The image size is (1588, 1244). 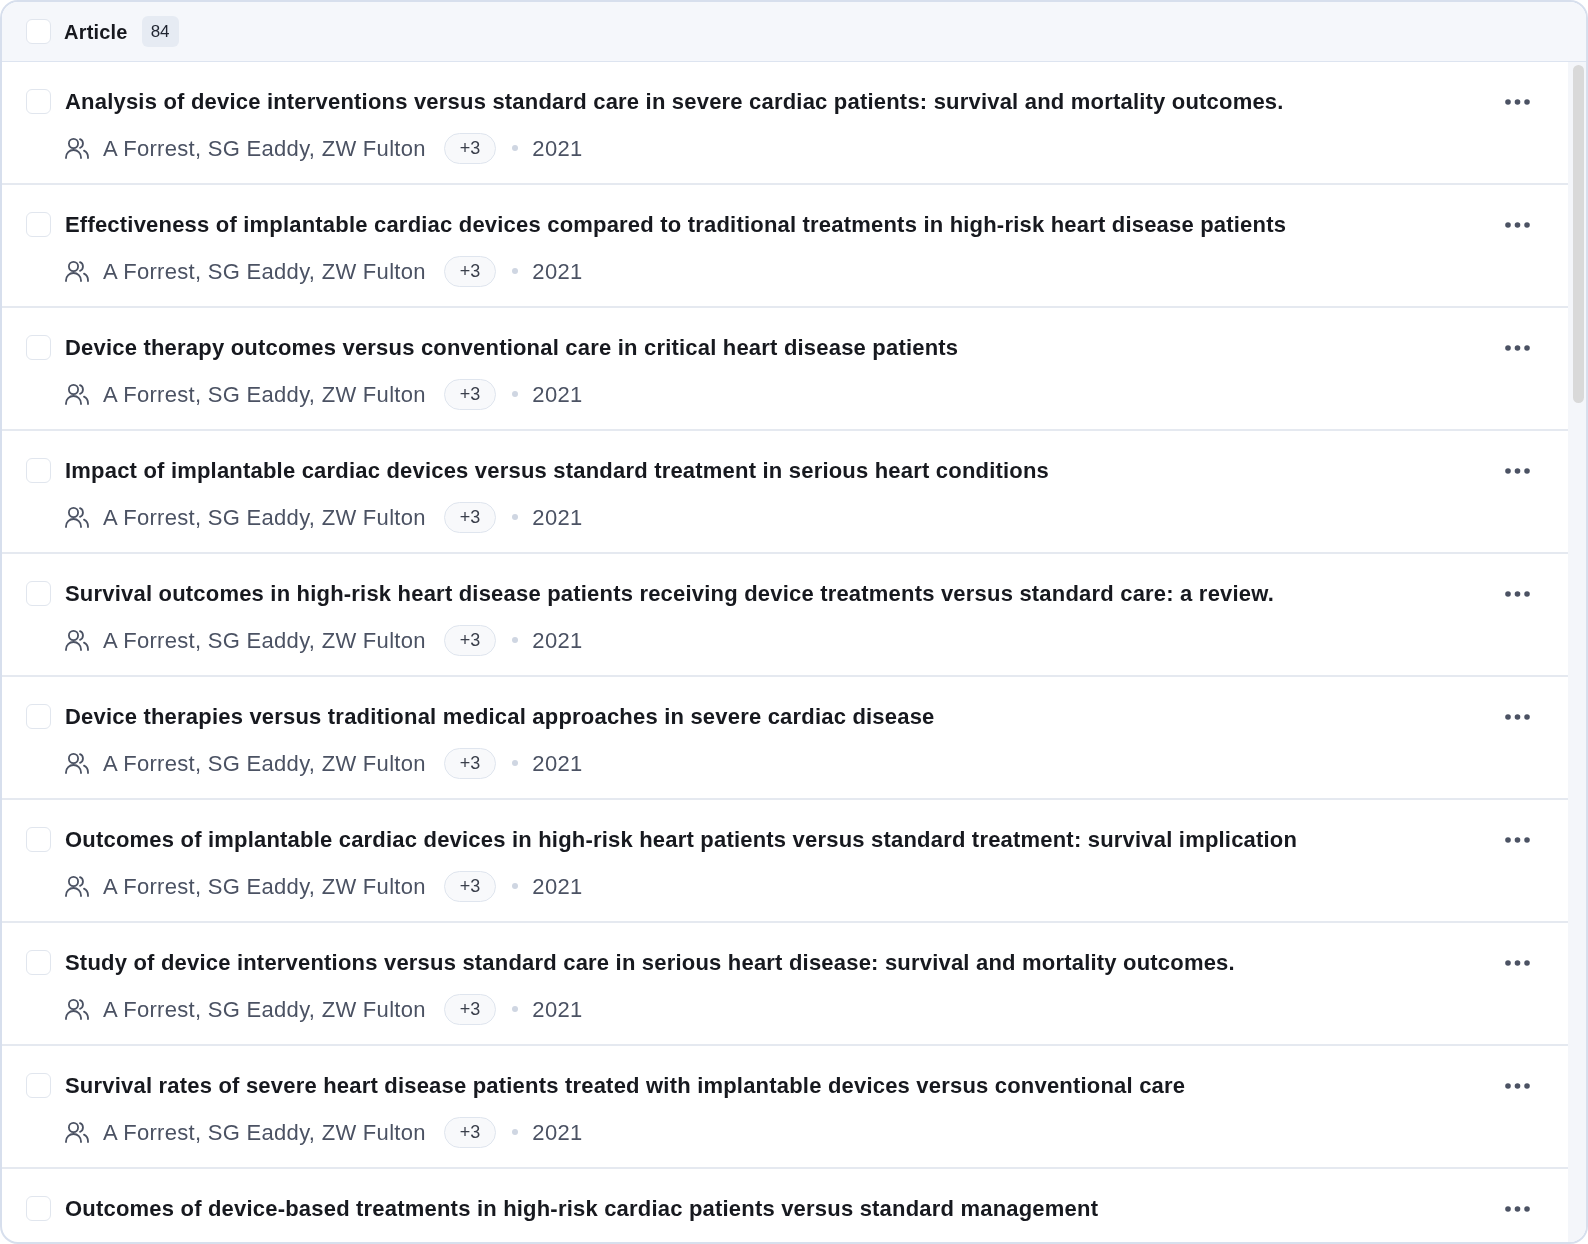 I want to click on article-title: Device therapies versus traditional medical approaches in severe cardiac disease, so click(x=500, y=717).